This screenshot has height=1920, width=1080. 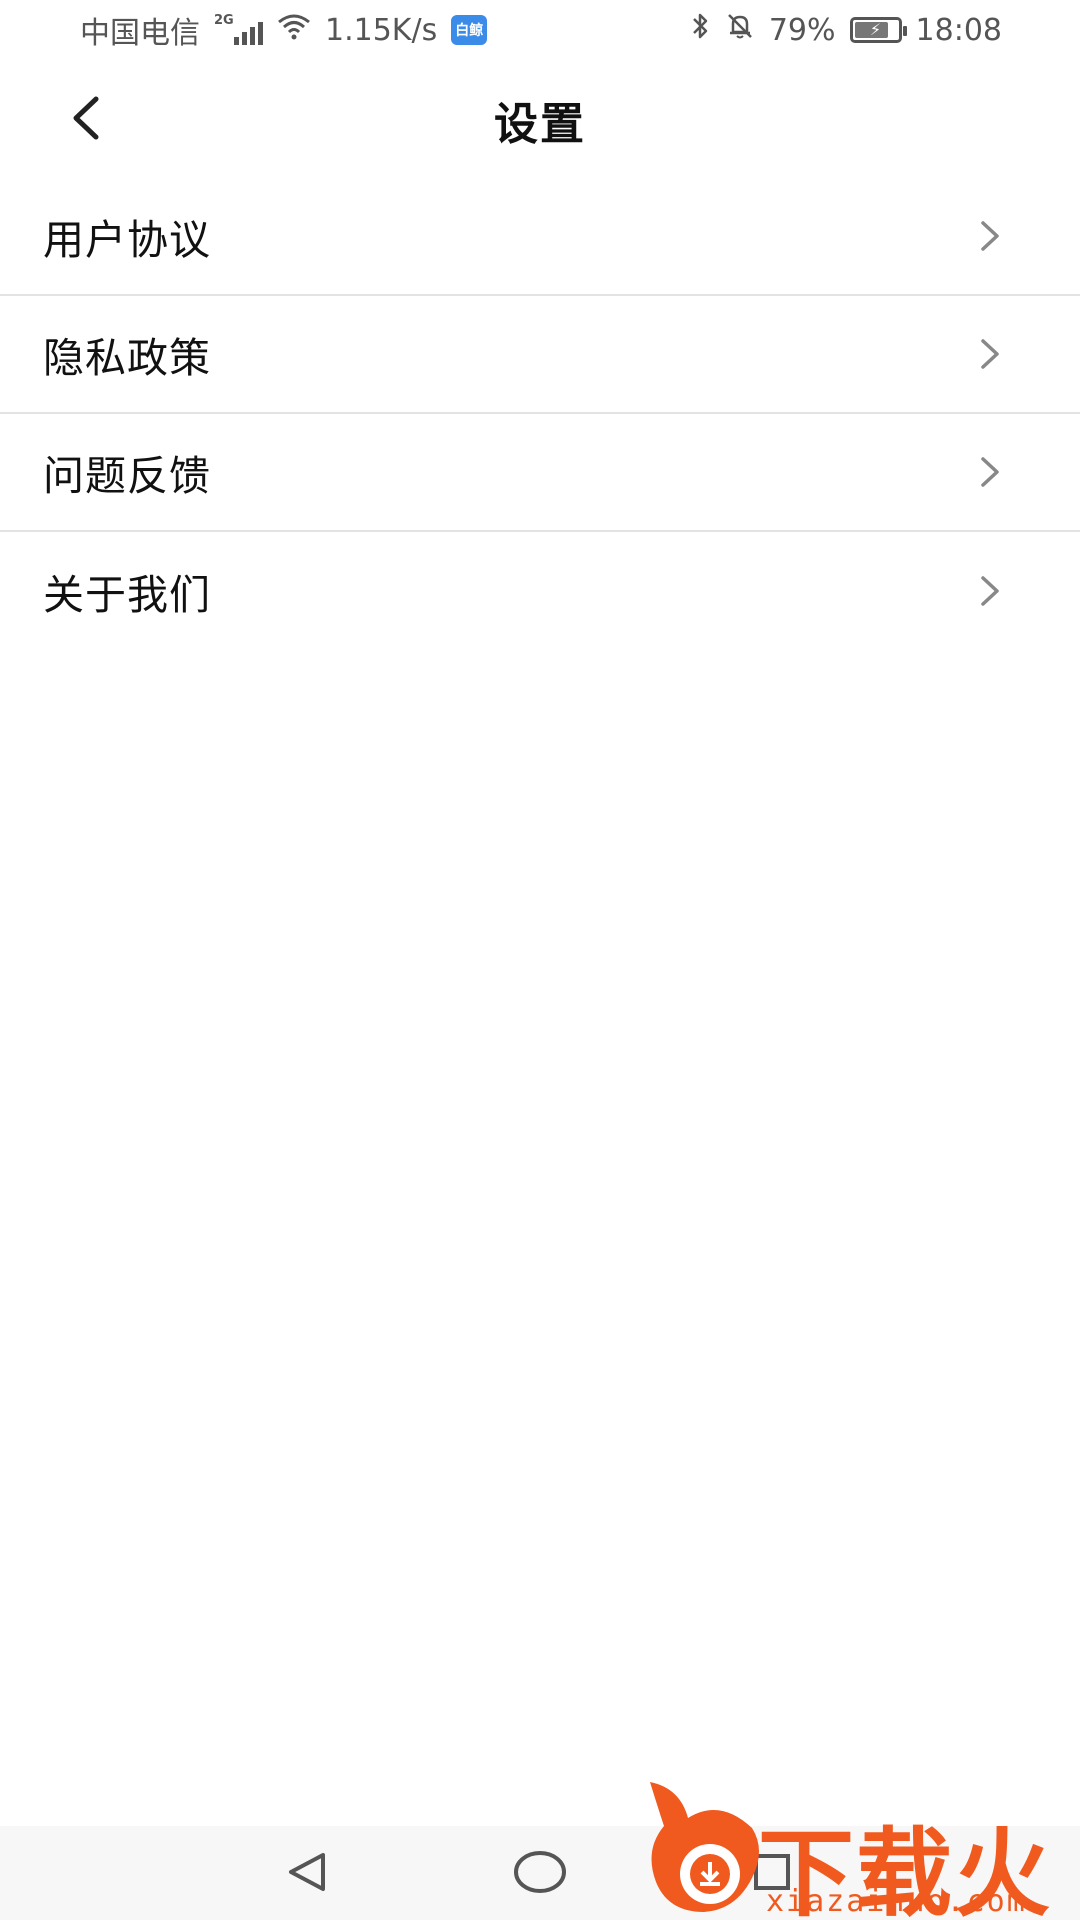 I want to click on watermark-domain: xiazaihuo.com, so click(x=896, y=1901).